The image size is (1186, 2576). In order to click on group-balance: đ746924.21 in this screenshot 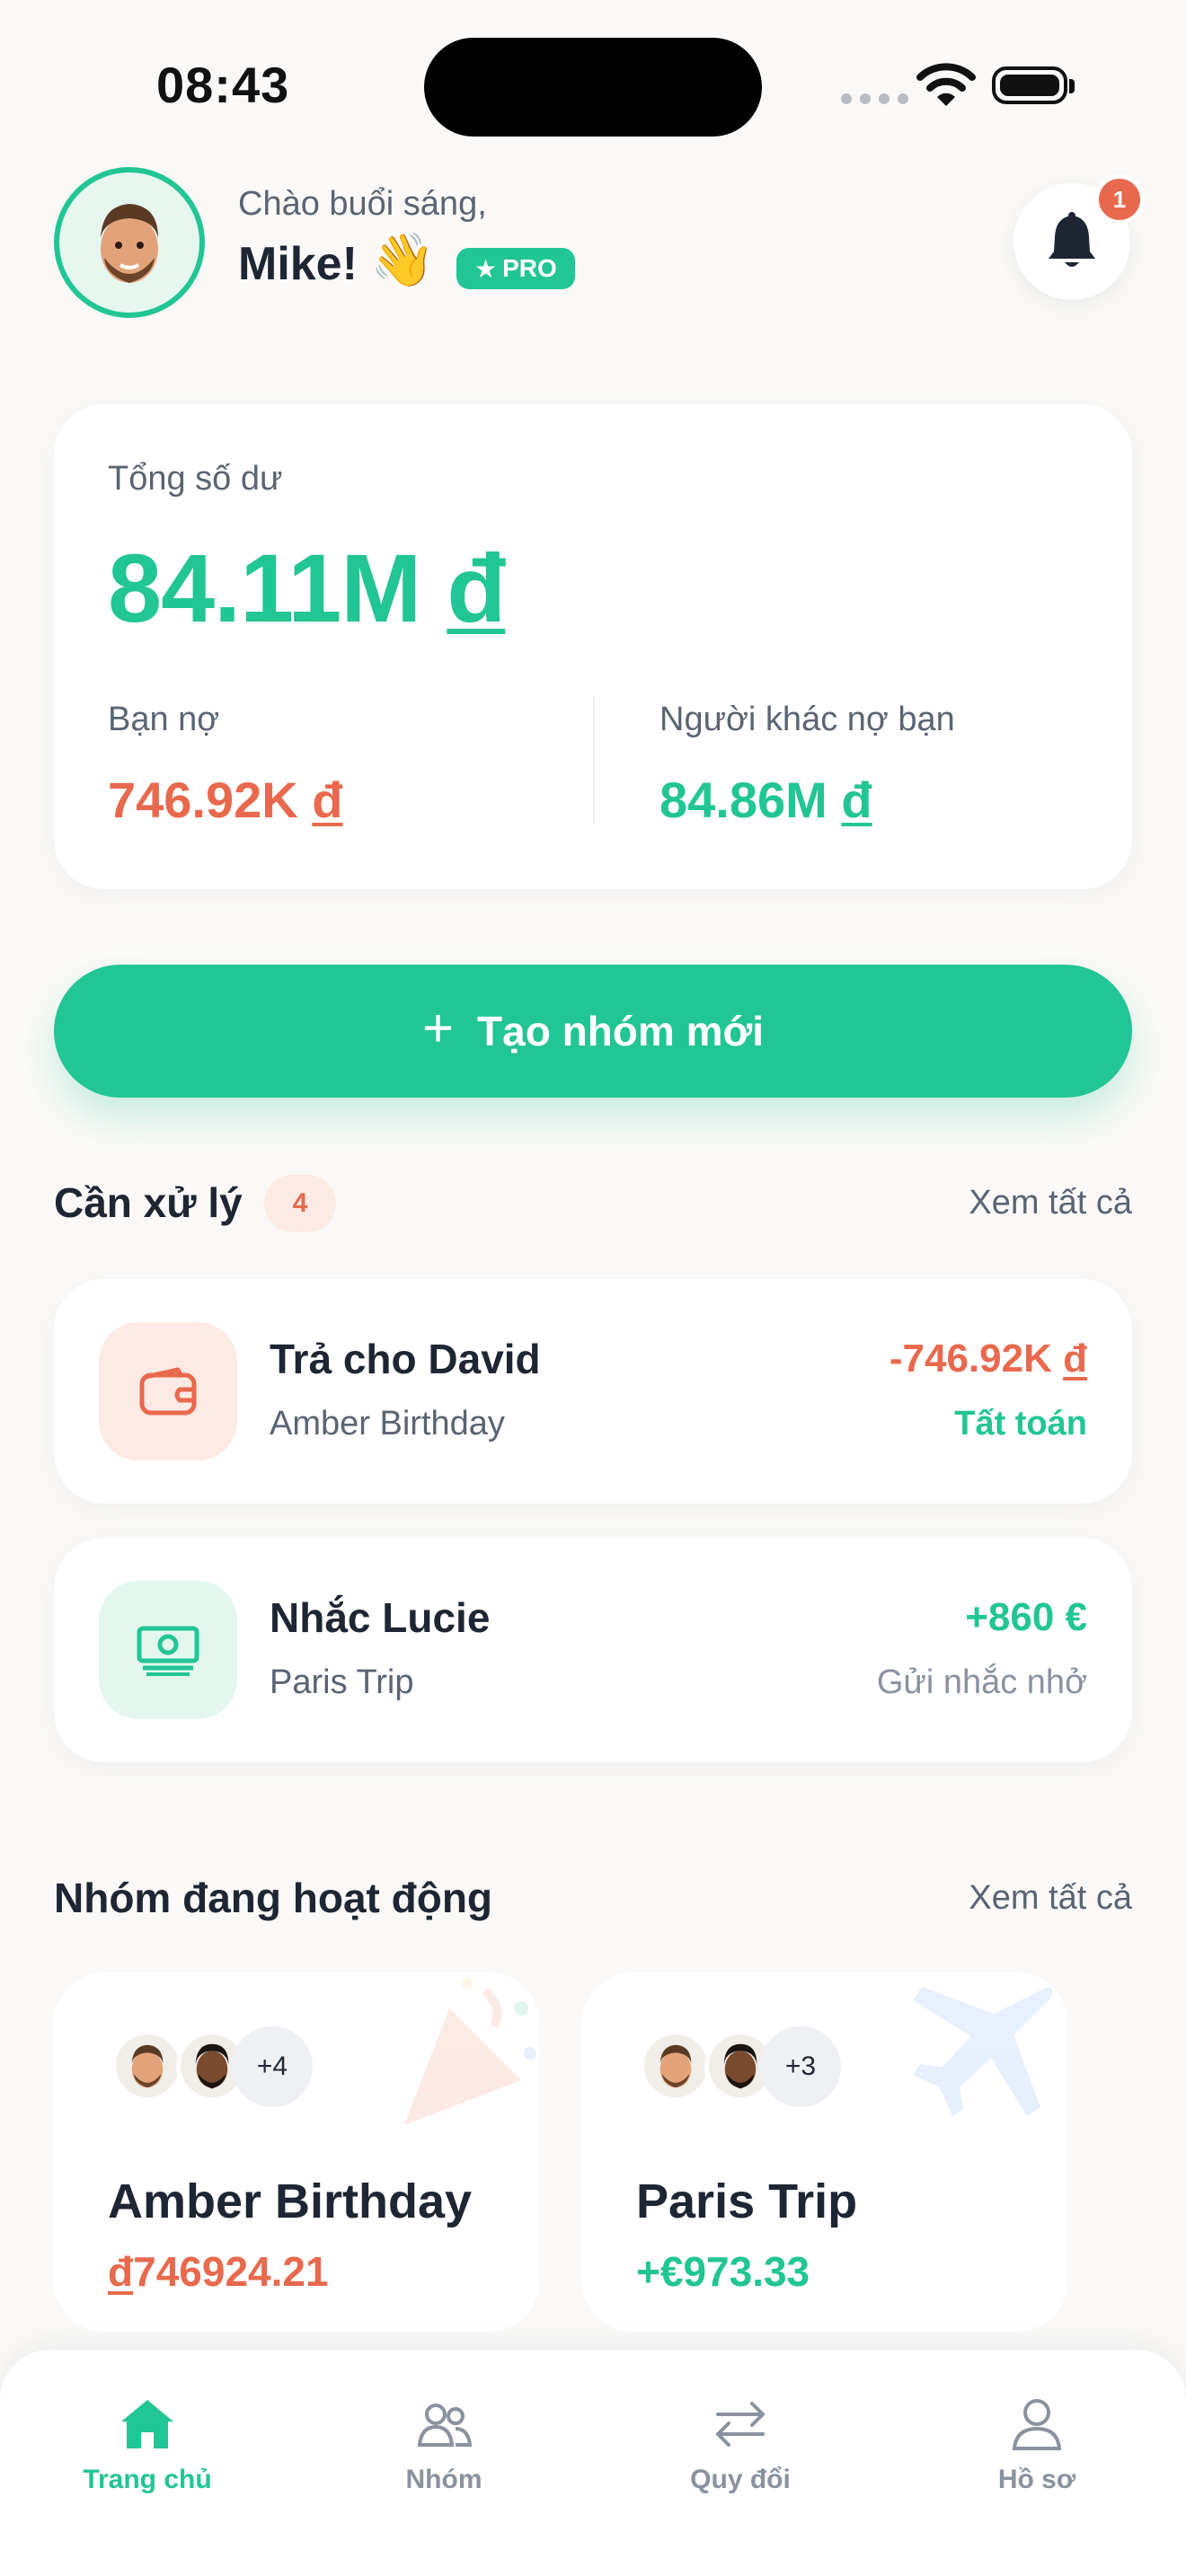, I will do `click(218, 2271)`.